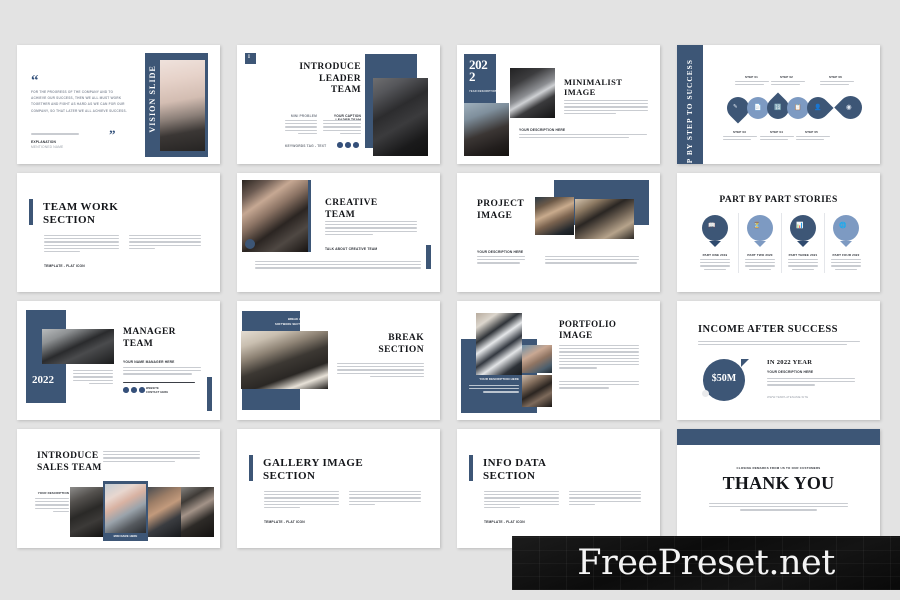 Image resolution: width=900 pixels, height=600 pixels. What do you see at coordinates (499, 344) in the screenshot?
I see `portfolio-photo-main` at bounding box center [499, 344].